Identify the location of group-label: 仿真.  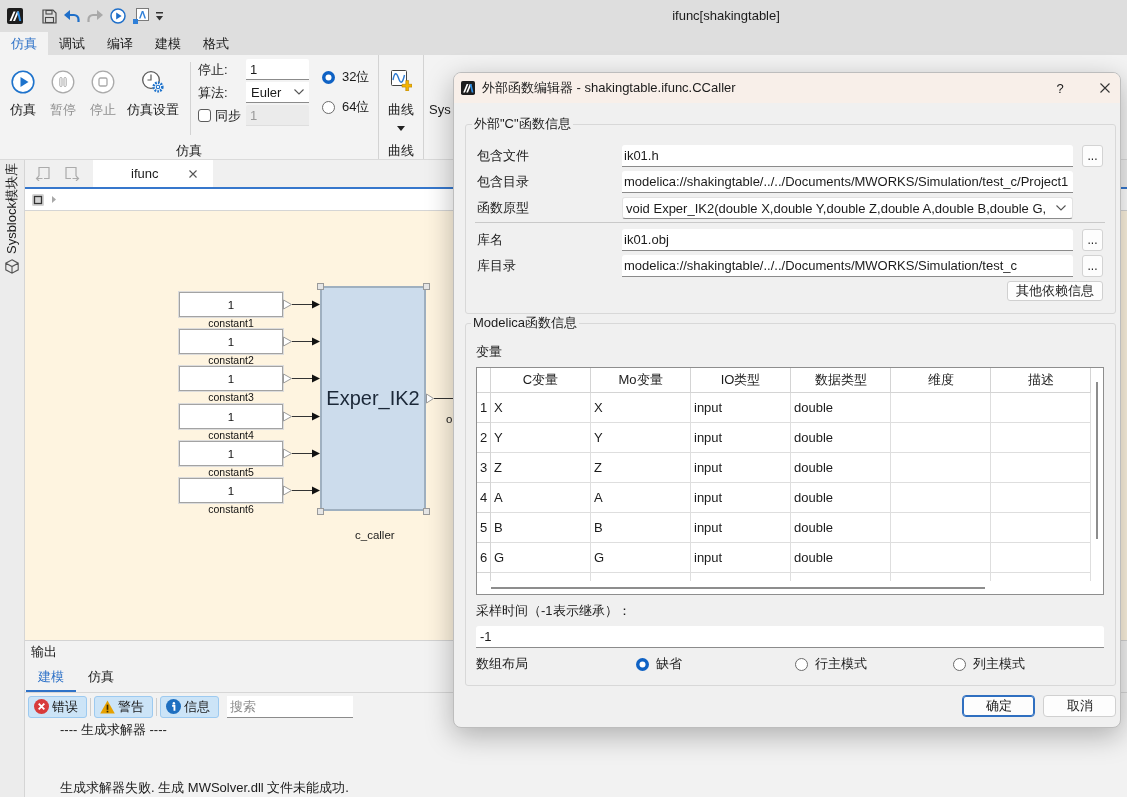
(189, 150).